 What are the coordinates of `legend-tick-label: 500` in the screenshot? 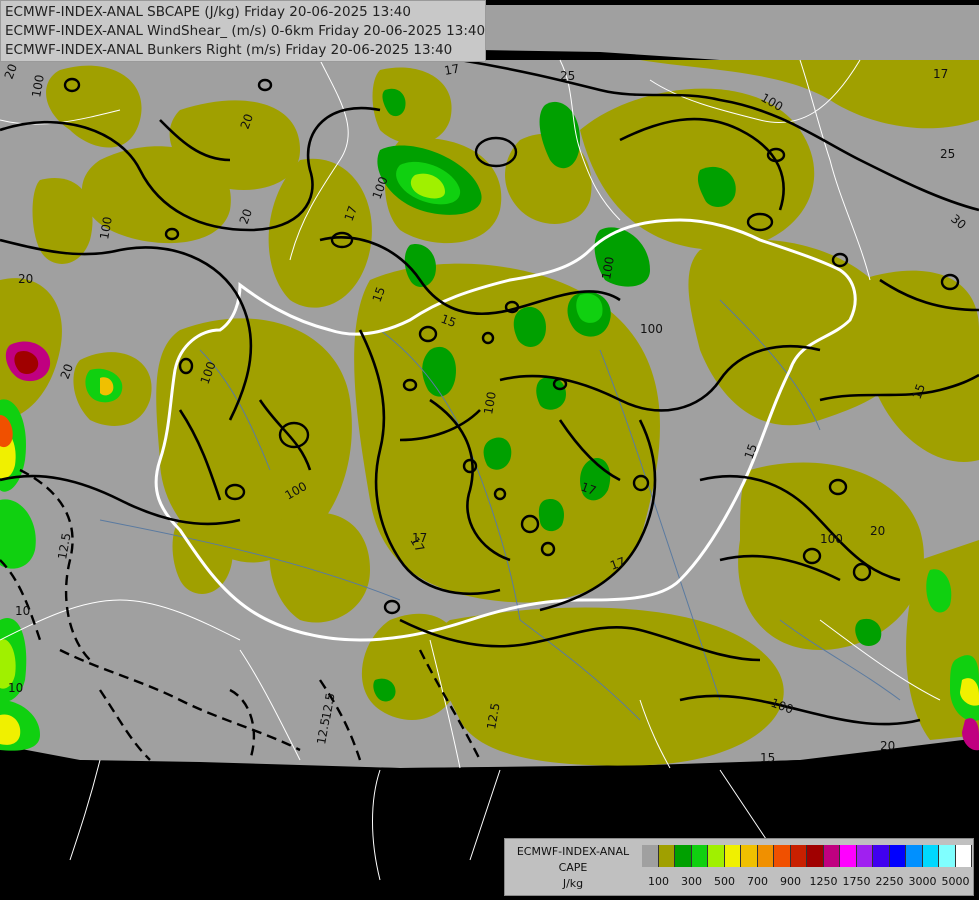 It's located at (724, 881).